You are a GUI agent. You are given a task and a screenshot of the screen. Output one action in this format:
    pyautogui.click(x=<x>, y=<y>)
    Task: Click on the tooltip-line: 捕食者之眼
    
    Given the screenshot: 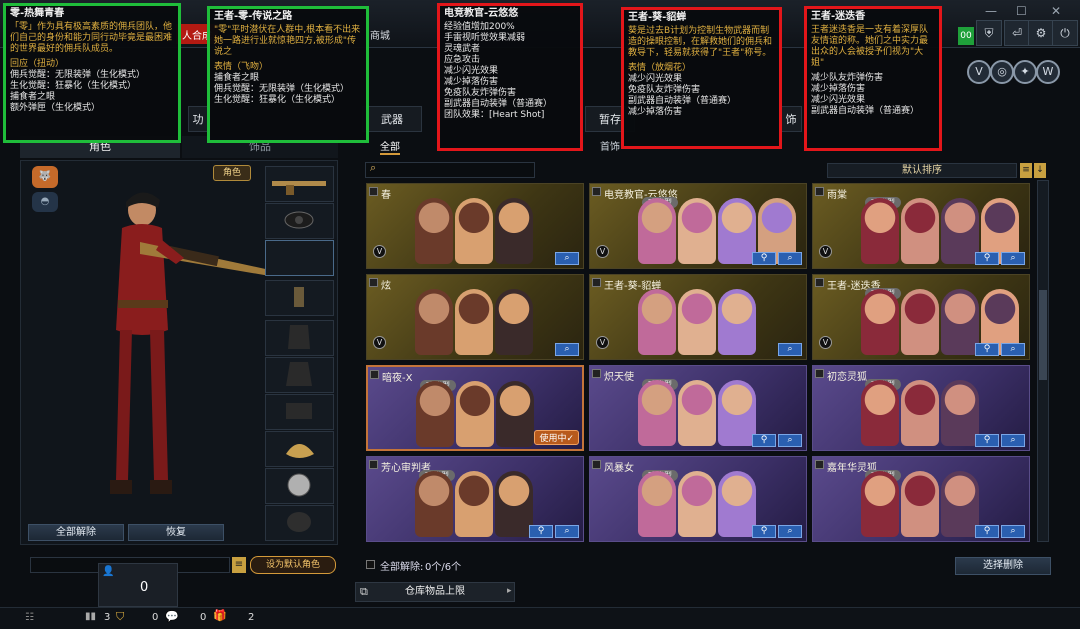 What is the action you would take?
    pyautogui.click(x=33, y=97)
    